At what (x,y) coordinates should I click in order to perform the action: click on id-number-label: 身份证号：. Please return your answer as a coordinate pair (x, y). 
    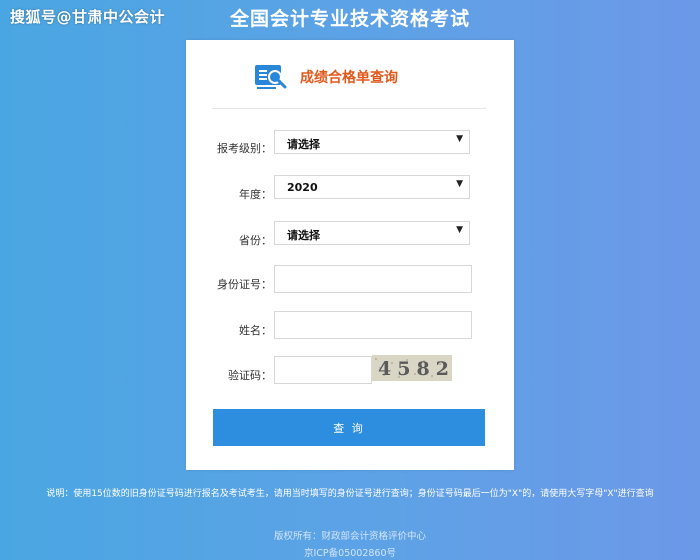
    Looking at the image, I should click on (244, 284).